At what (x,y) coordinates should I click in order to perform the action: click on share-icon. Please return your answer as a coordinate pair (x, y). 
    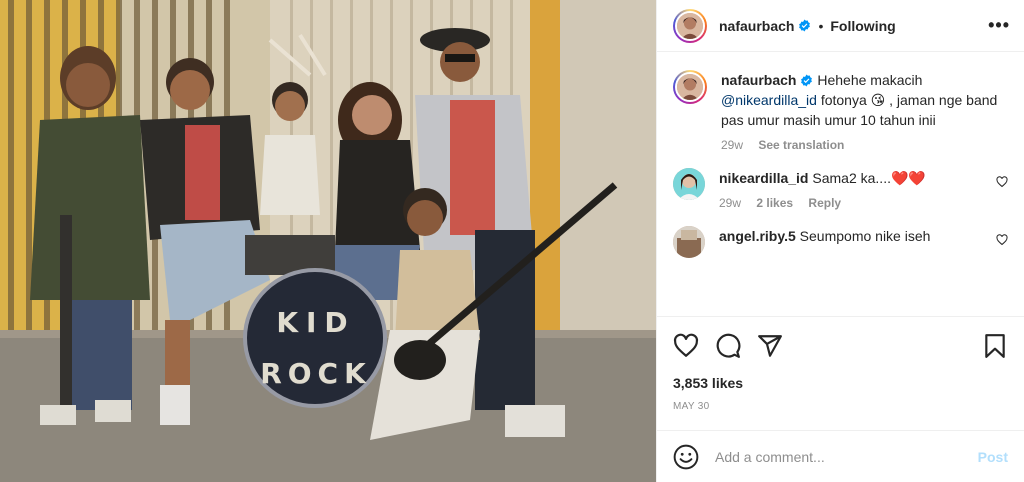
    Looking at the image, I should click on (770, 346).